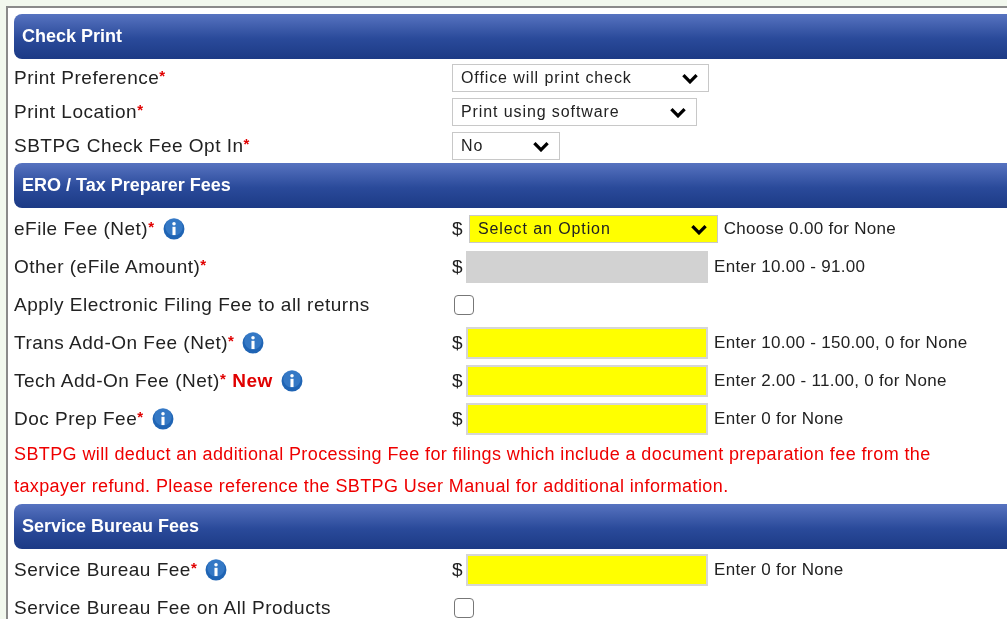 The width and height of the screenshot is (1007, 619). I want to click on hint-text: Choose 0.00 for None, so click(810, 229).